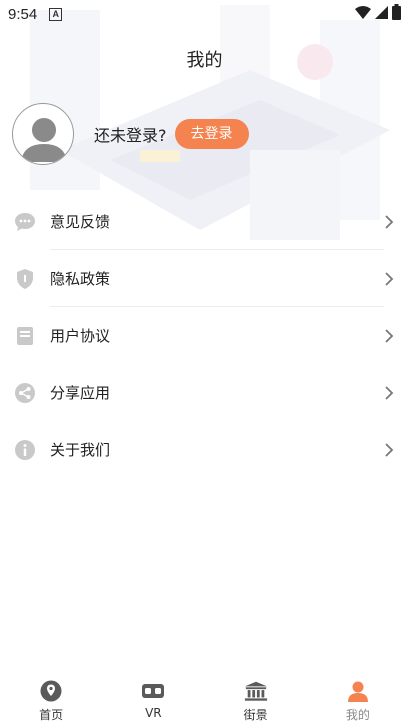 This screenshot has height=727, width=409. I want to click on menu-item-label: 意见反馈, so click(80, 222).